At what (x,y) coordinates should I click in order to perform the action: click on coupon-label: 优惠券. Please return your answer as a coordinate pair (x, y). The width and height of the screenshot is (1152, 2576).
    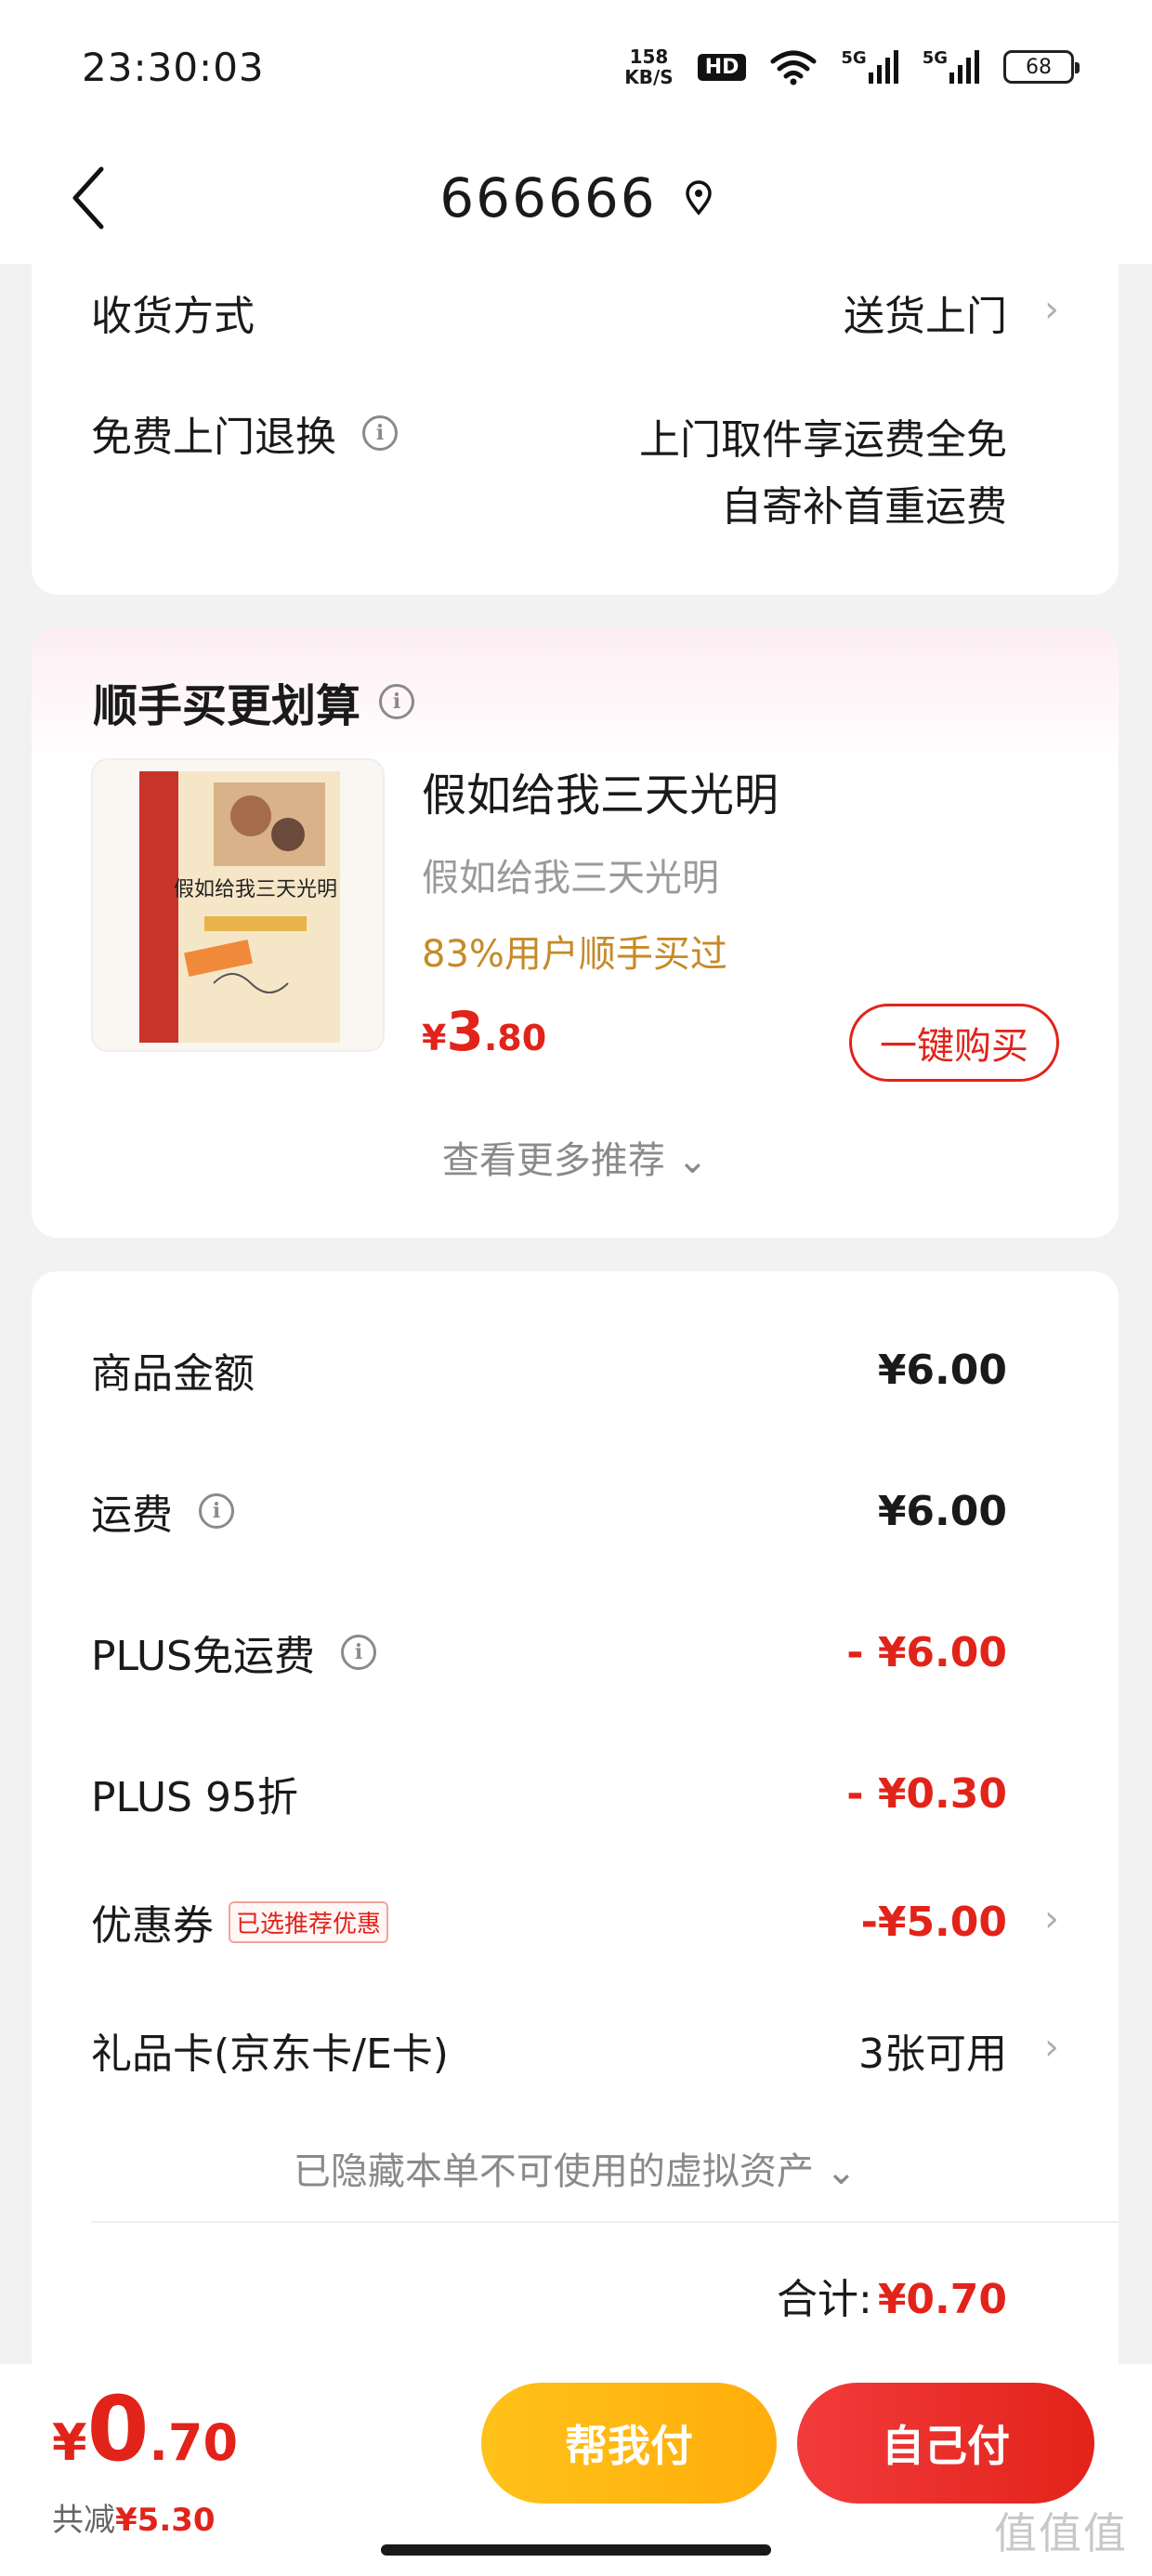
    Looking at the image, I should click on (152, 1926).